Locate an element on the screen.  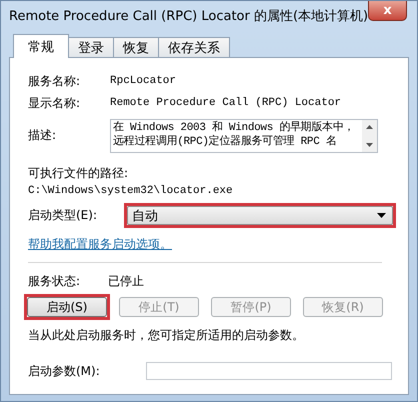
window-title: Remote Procedure Call (RPC) Locator 的属性(本地计算机) is located at coordinates (188, 16).